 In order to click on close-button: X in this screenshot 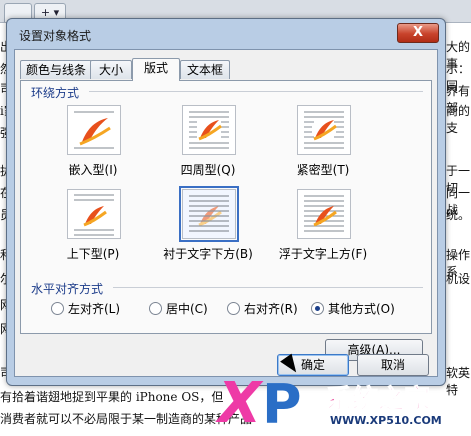, I will do `click(418, 33)`.